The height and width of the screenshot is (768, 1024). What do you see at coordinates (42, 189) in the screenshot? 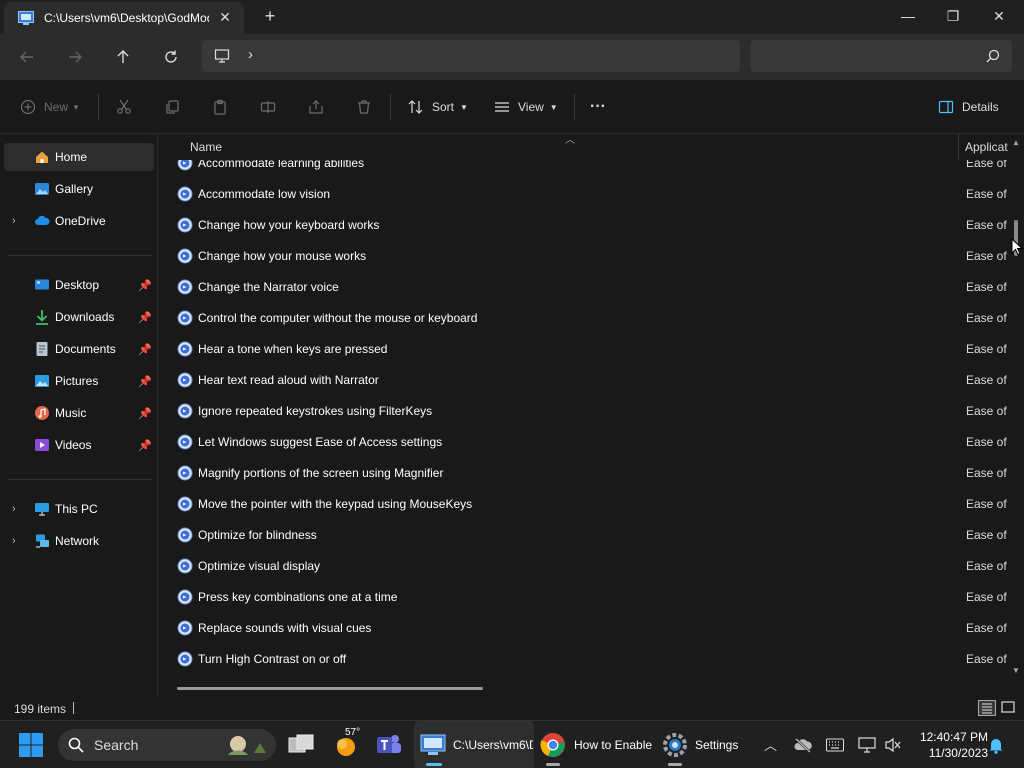
I see `gallery-icon` at bounding box center [42, 189].